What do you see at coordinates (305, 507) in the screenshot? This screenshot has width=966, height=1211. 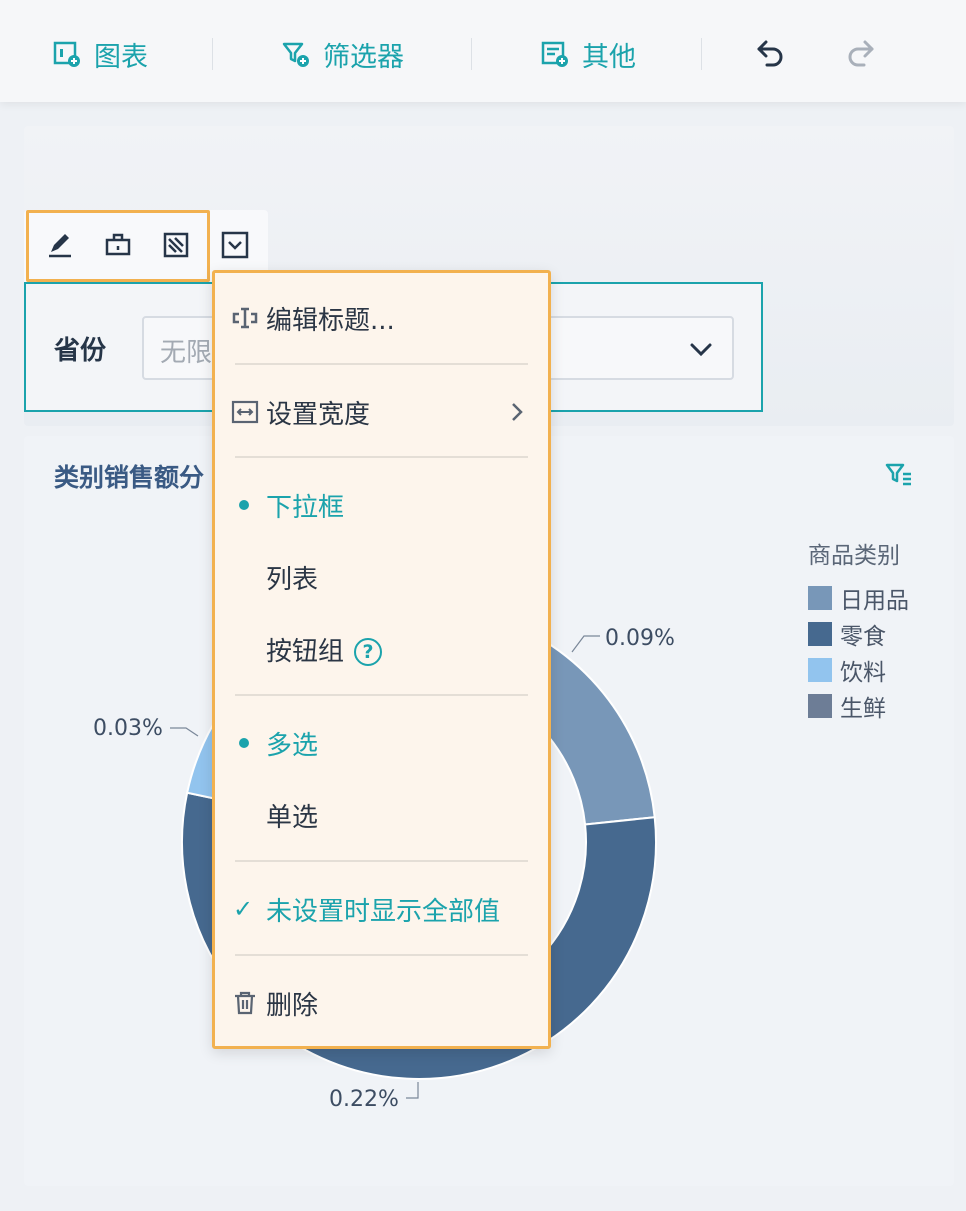 I see `menu-dropdown-label: 下拉框` at bounding box center [305, 507].